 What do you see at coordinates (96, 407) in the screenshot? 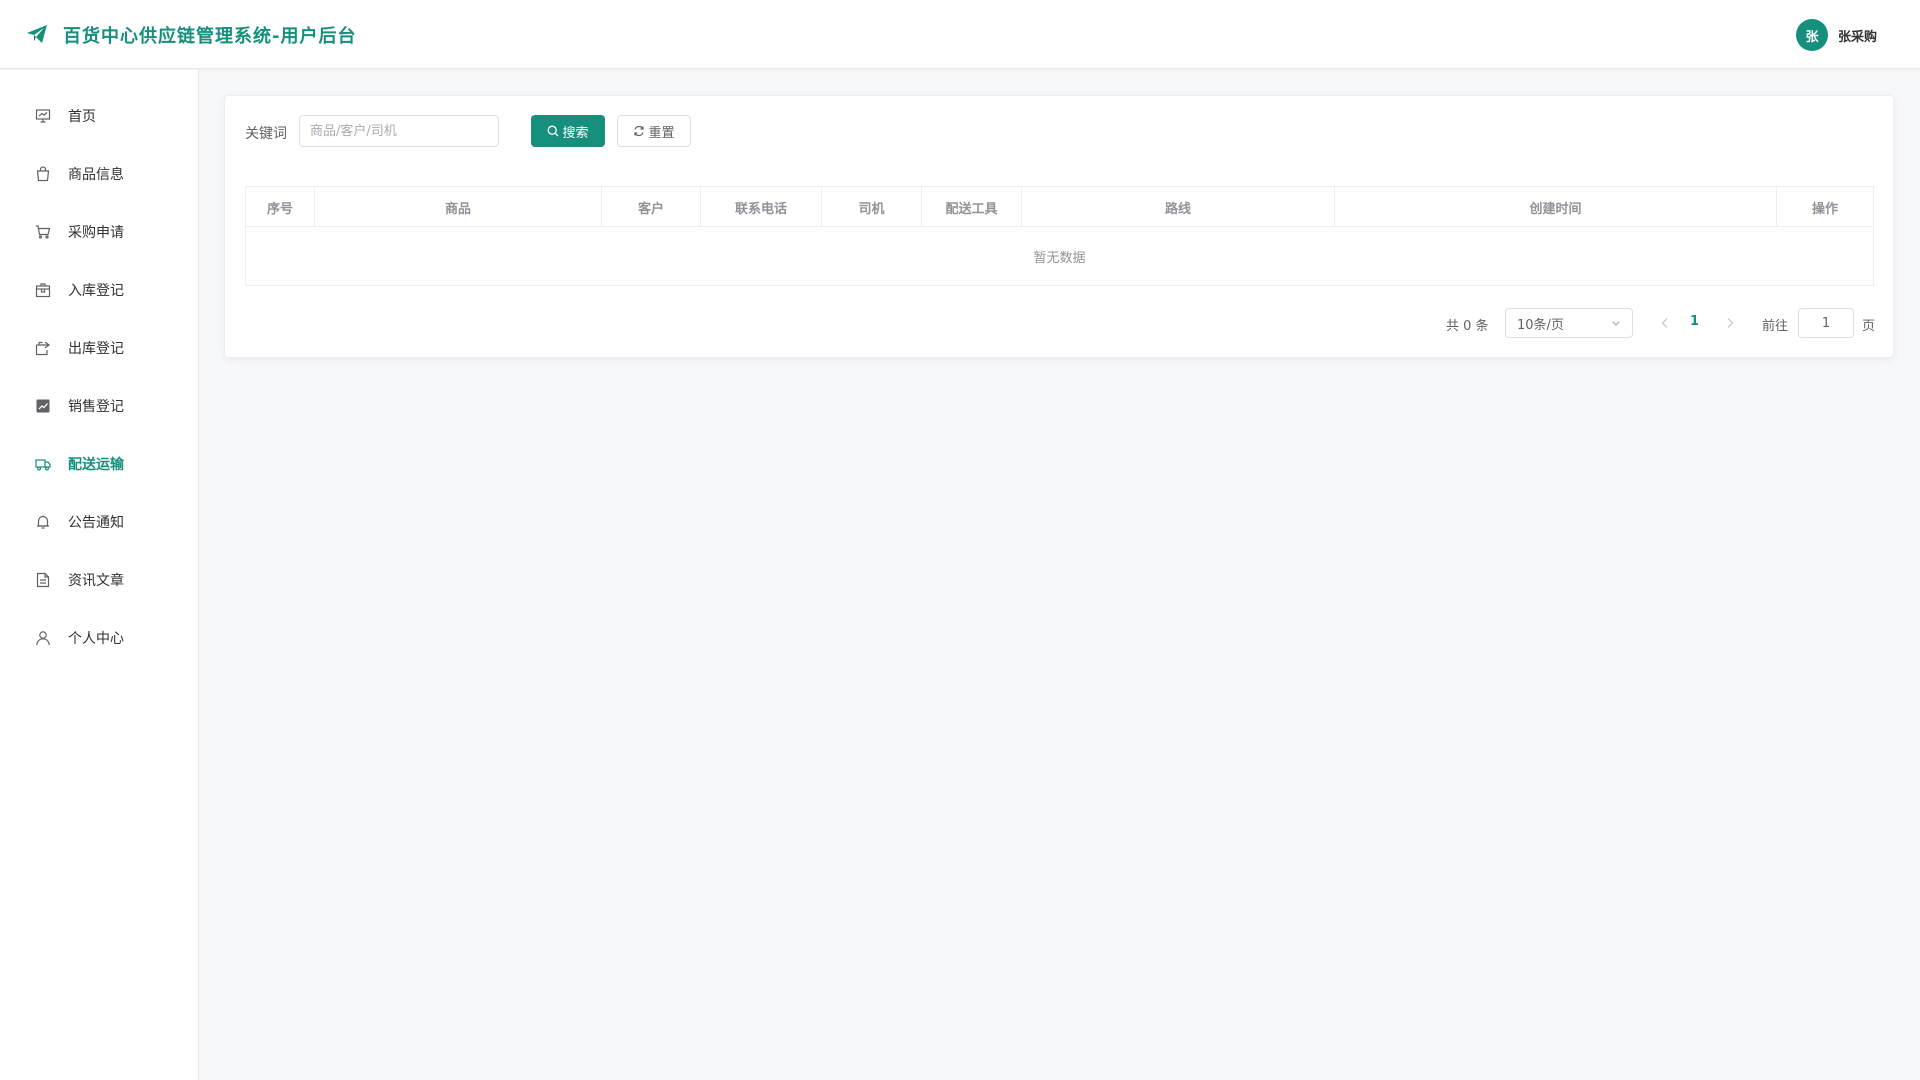
I see `sidebar-item-label: 销售登记` at bounding box center [96, 407].